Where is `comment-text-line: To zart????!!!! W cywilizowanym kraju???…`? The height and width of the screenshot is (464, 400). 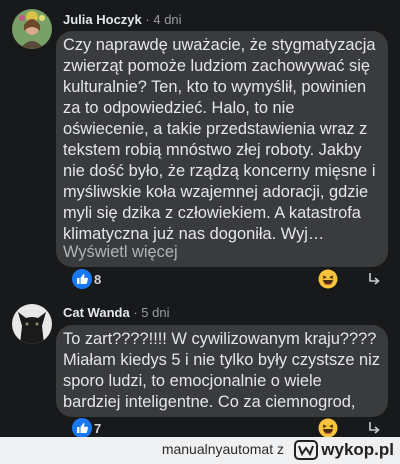 comment-text-line: To zart????!!!! W cywilizowanym kraju???… is located at coordinates (220, 339).